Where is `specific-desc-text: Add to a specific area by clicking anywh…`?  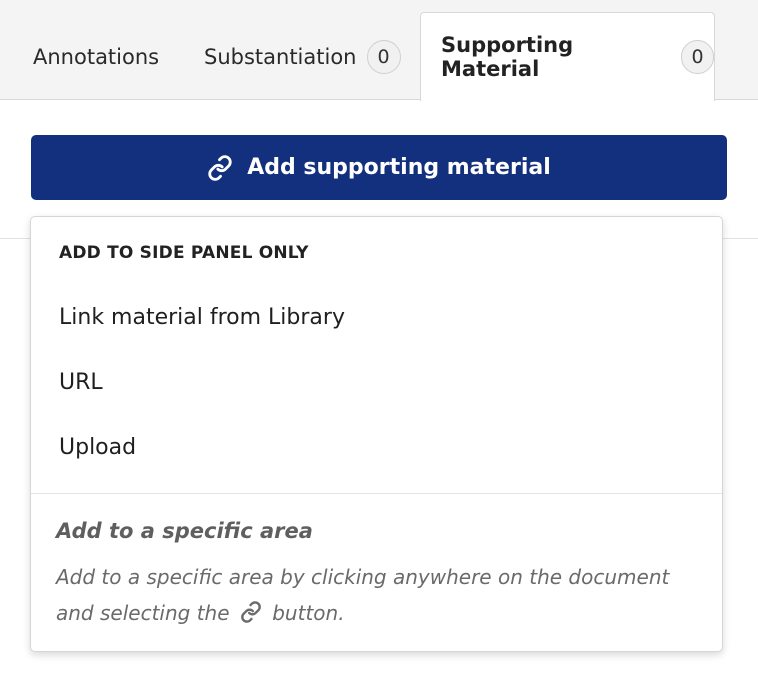
specific-desc-text: Add to a specific area by clicking anywh… is located at coordinates (363, 595).